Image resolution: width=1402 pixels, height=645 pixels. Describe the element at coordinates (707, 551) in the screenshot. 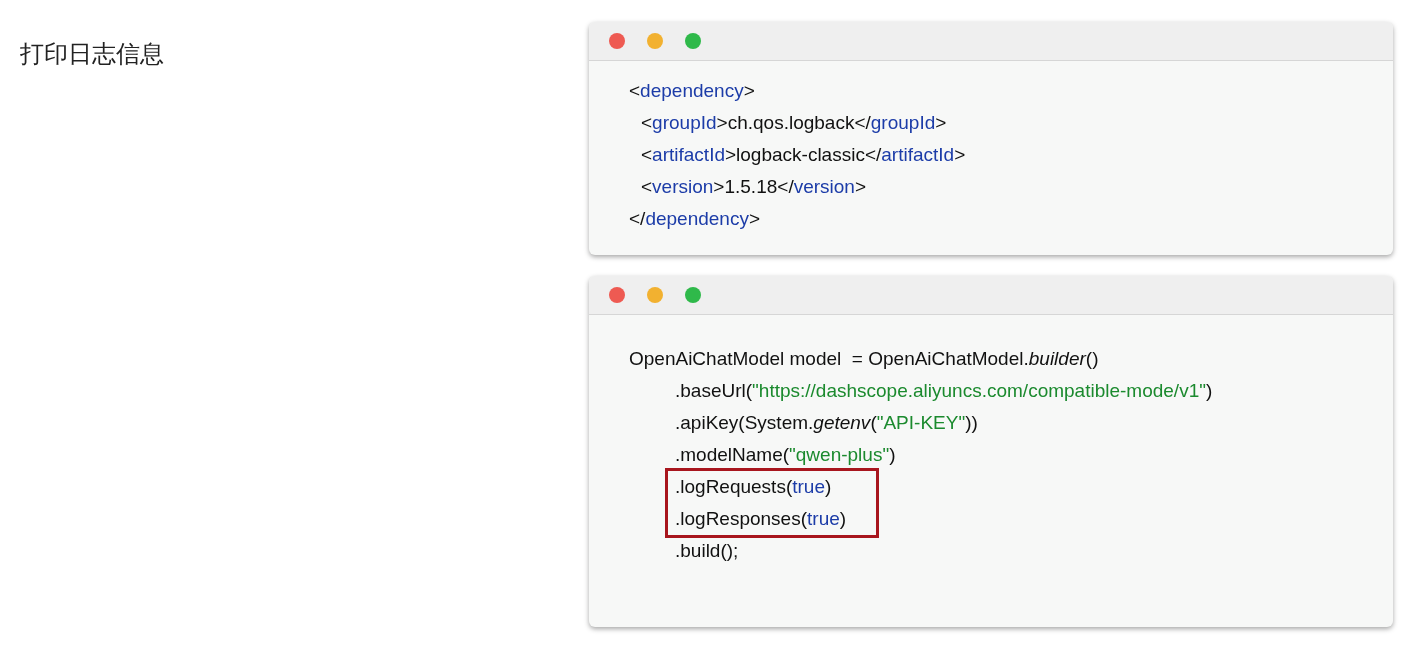

I see `code-line: .build();` at that location.